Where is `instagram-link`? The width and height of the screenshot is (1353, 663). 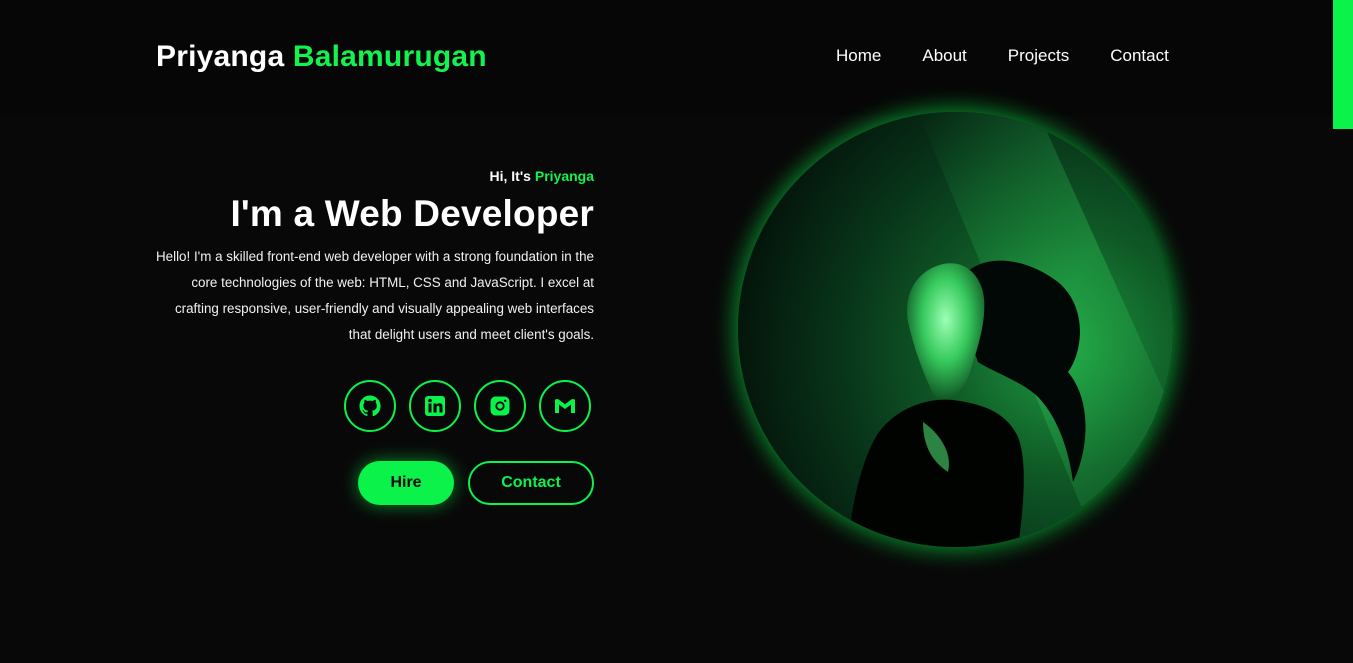 instagram-link is located at coordinates (500, 406).